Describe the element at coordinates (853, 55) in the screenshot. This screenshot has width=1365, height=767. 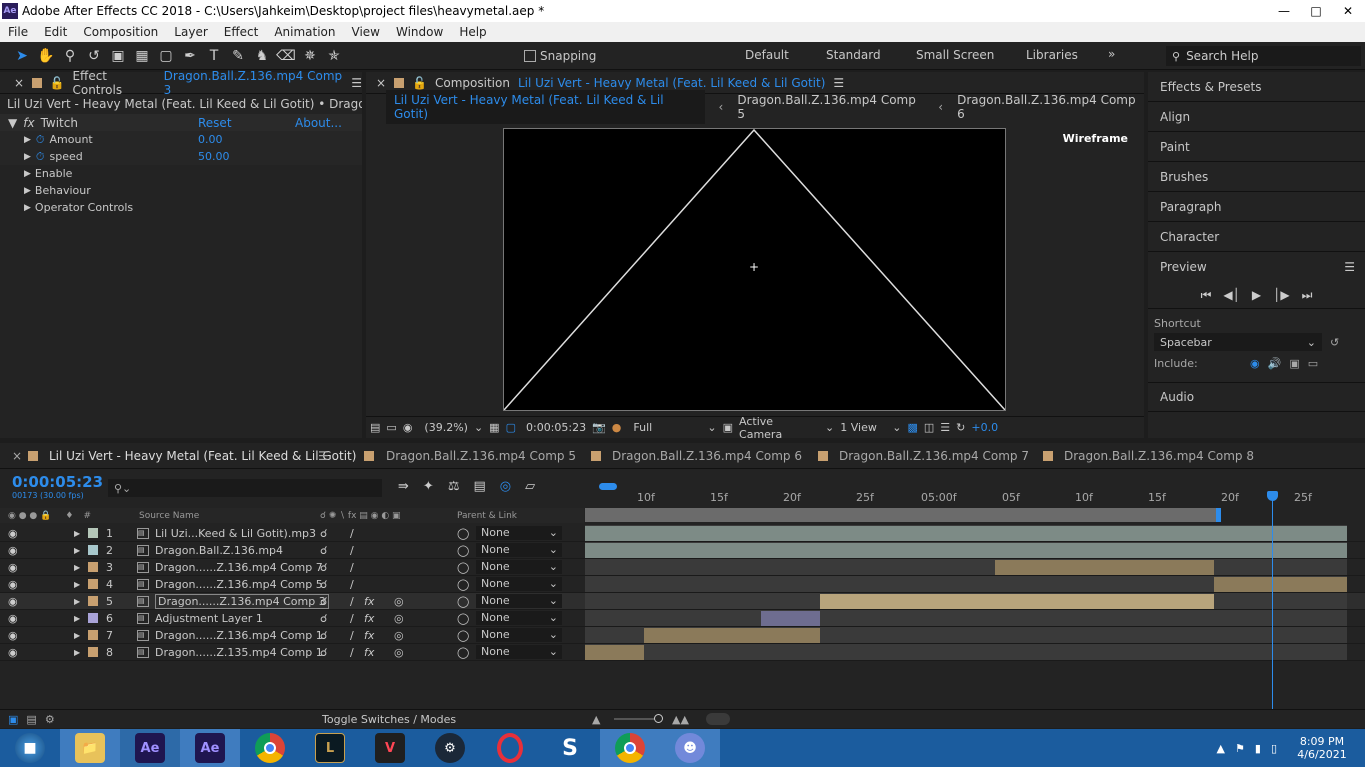
I see `workspace-standard: Standard` at that location.